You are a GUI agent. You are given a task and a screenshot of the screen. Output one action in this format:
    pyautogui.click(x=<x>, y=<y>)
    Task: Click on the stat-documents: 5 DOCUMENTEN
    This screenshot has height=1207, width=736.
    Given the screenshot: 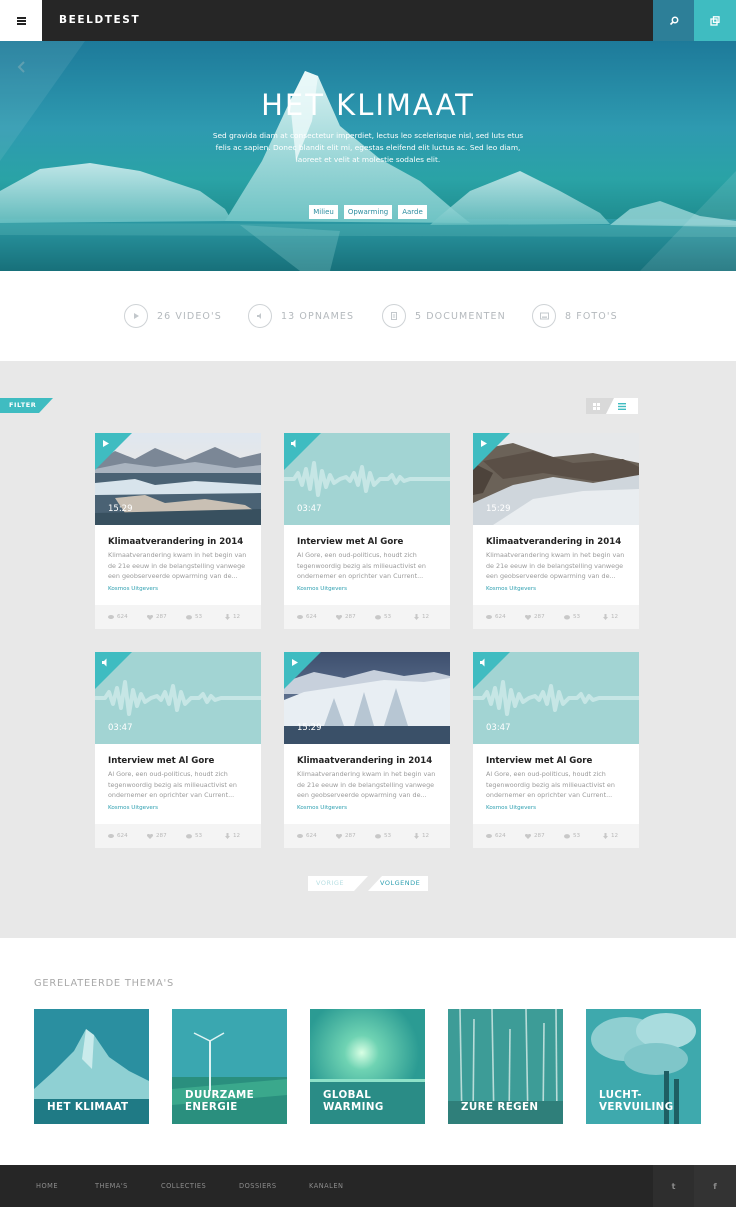 What is the action you would take?
    pyautogui.click(x=444, y=316)
    